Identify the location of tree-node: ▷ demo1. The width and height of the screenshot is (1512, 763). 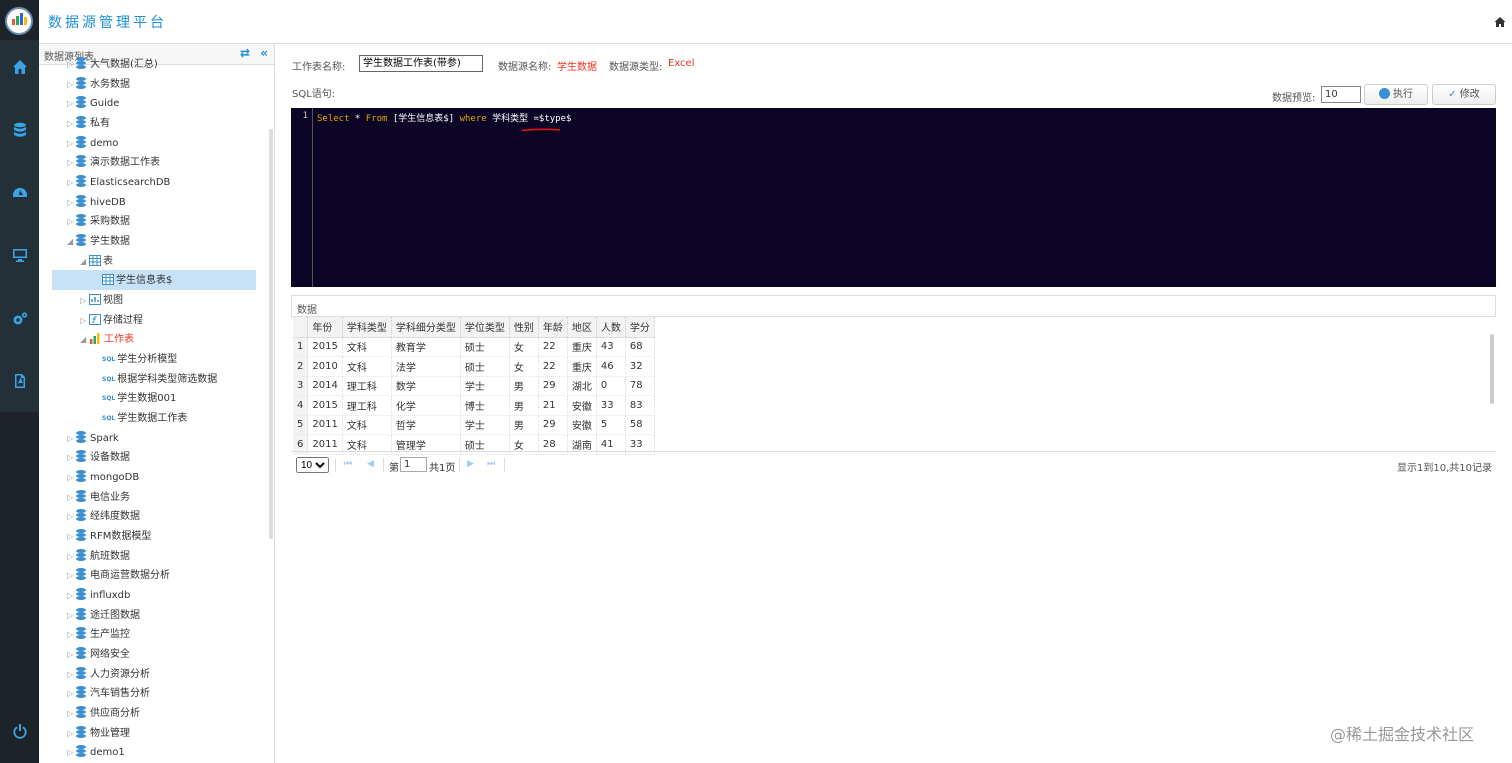
(96, 752).